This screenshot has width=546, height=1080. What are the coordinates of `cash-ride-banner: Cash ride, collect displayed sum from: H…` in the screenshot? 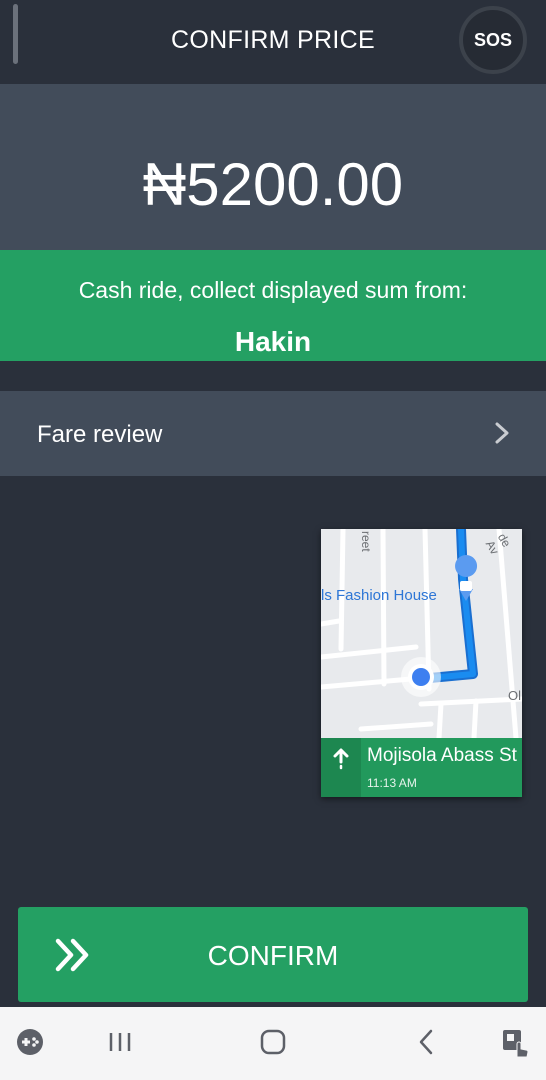 It's located at (273, 305).